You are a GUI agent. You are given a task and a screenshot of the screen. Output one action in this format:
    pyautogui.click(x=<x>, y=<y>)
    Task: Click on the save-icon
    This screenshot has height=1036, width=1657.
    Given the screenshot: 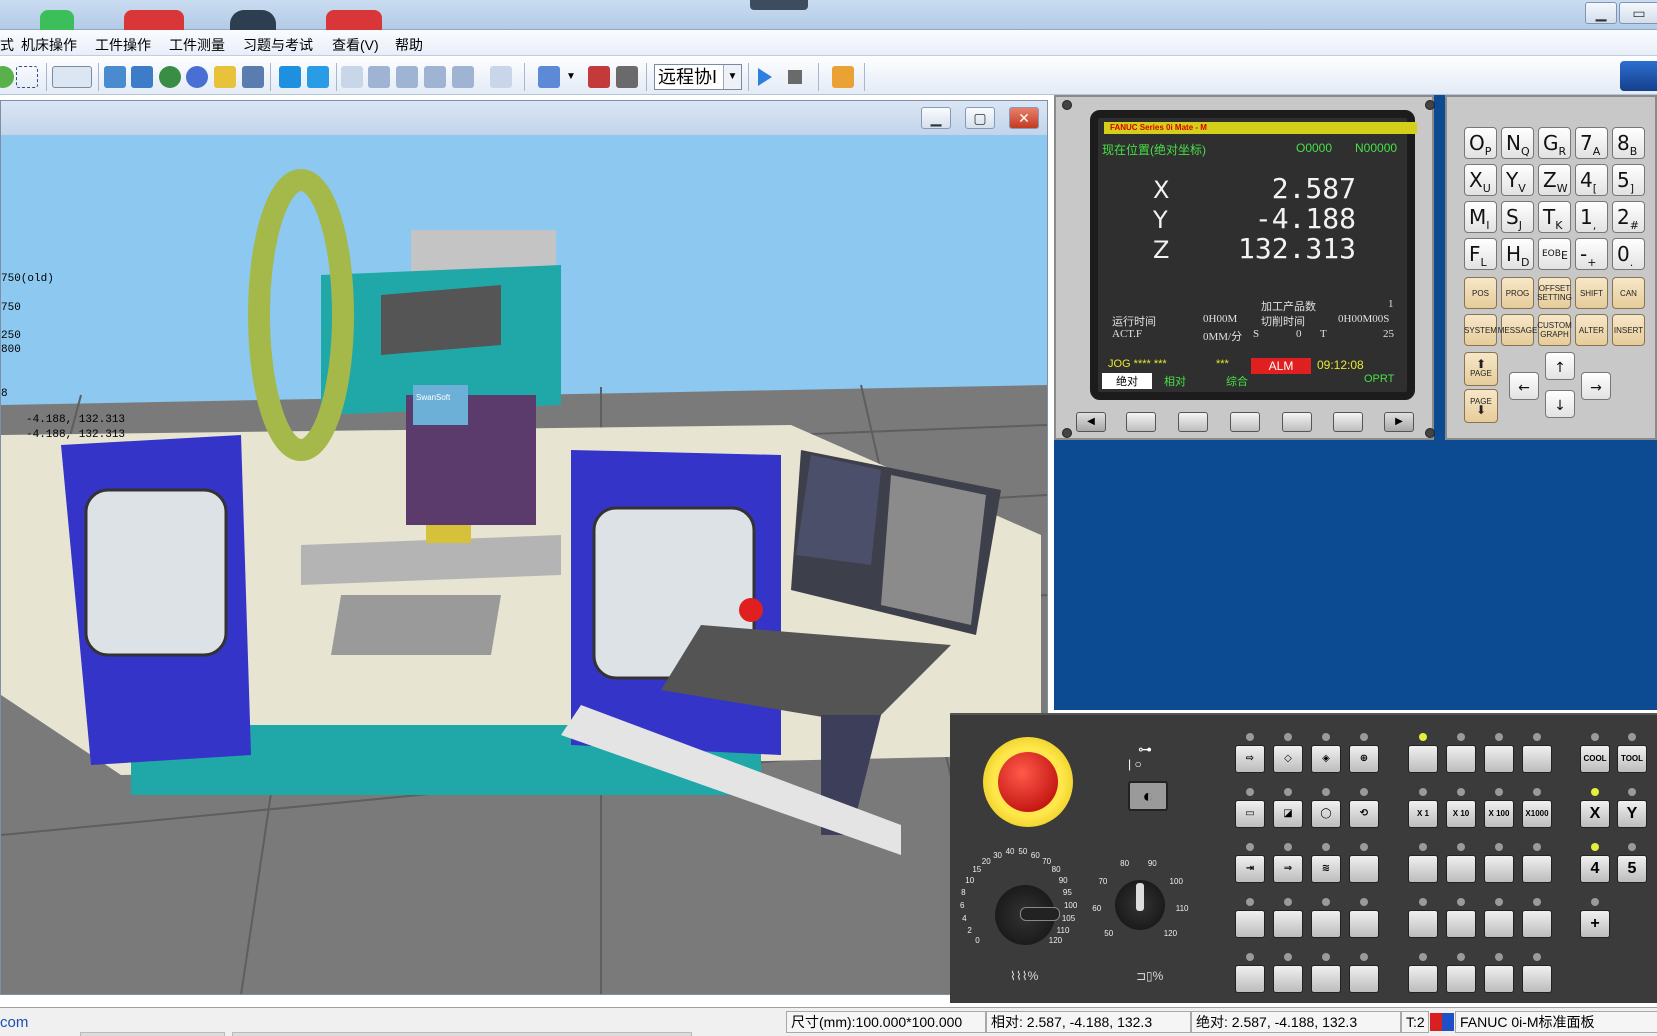 What is the action you would take?
    pyautogui.click(x=627, y=77)
    